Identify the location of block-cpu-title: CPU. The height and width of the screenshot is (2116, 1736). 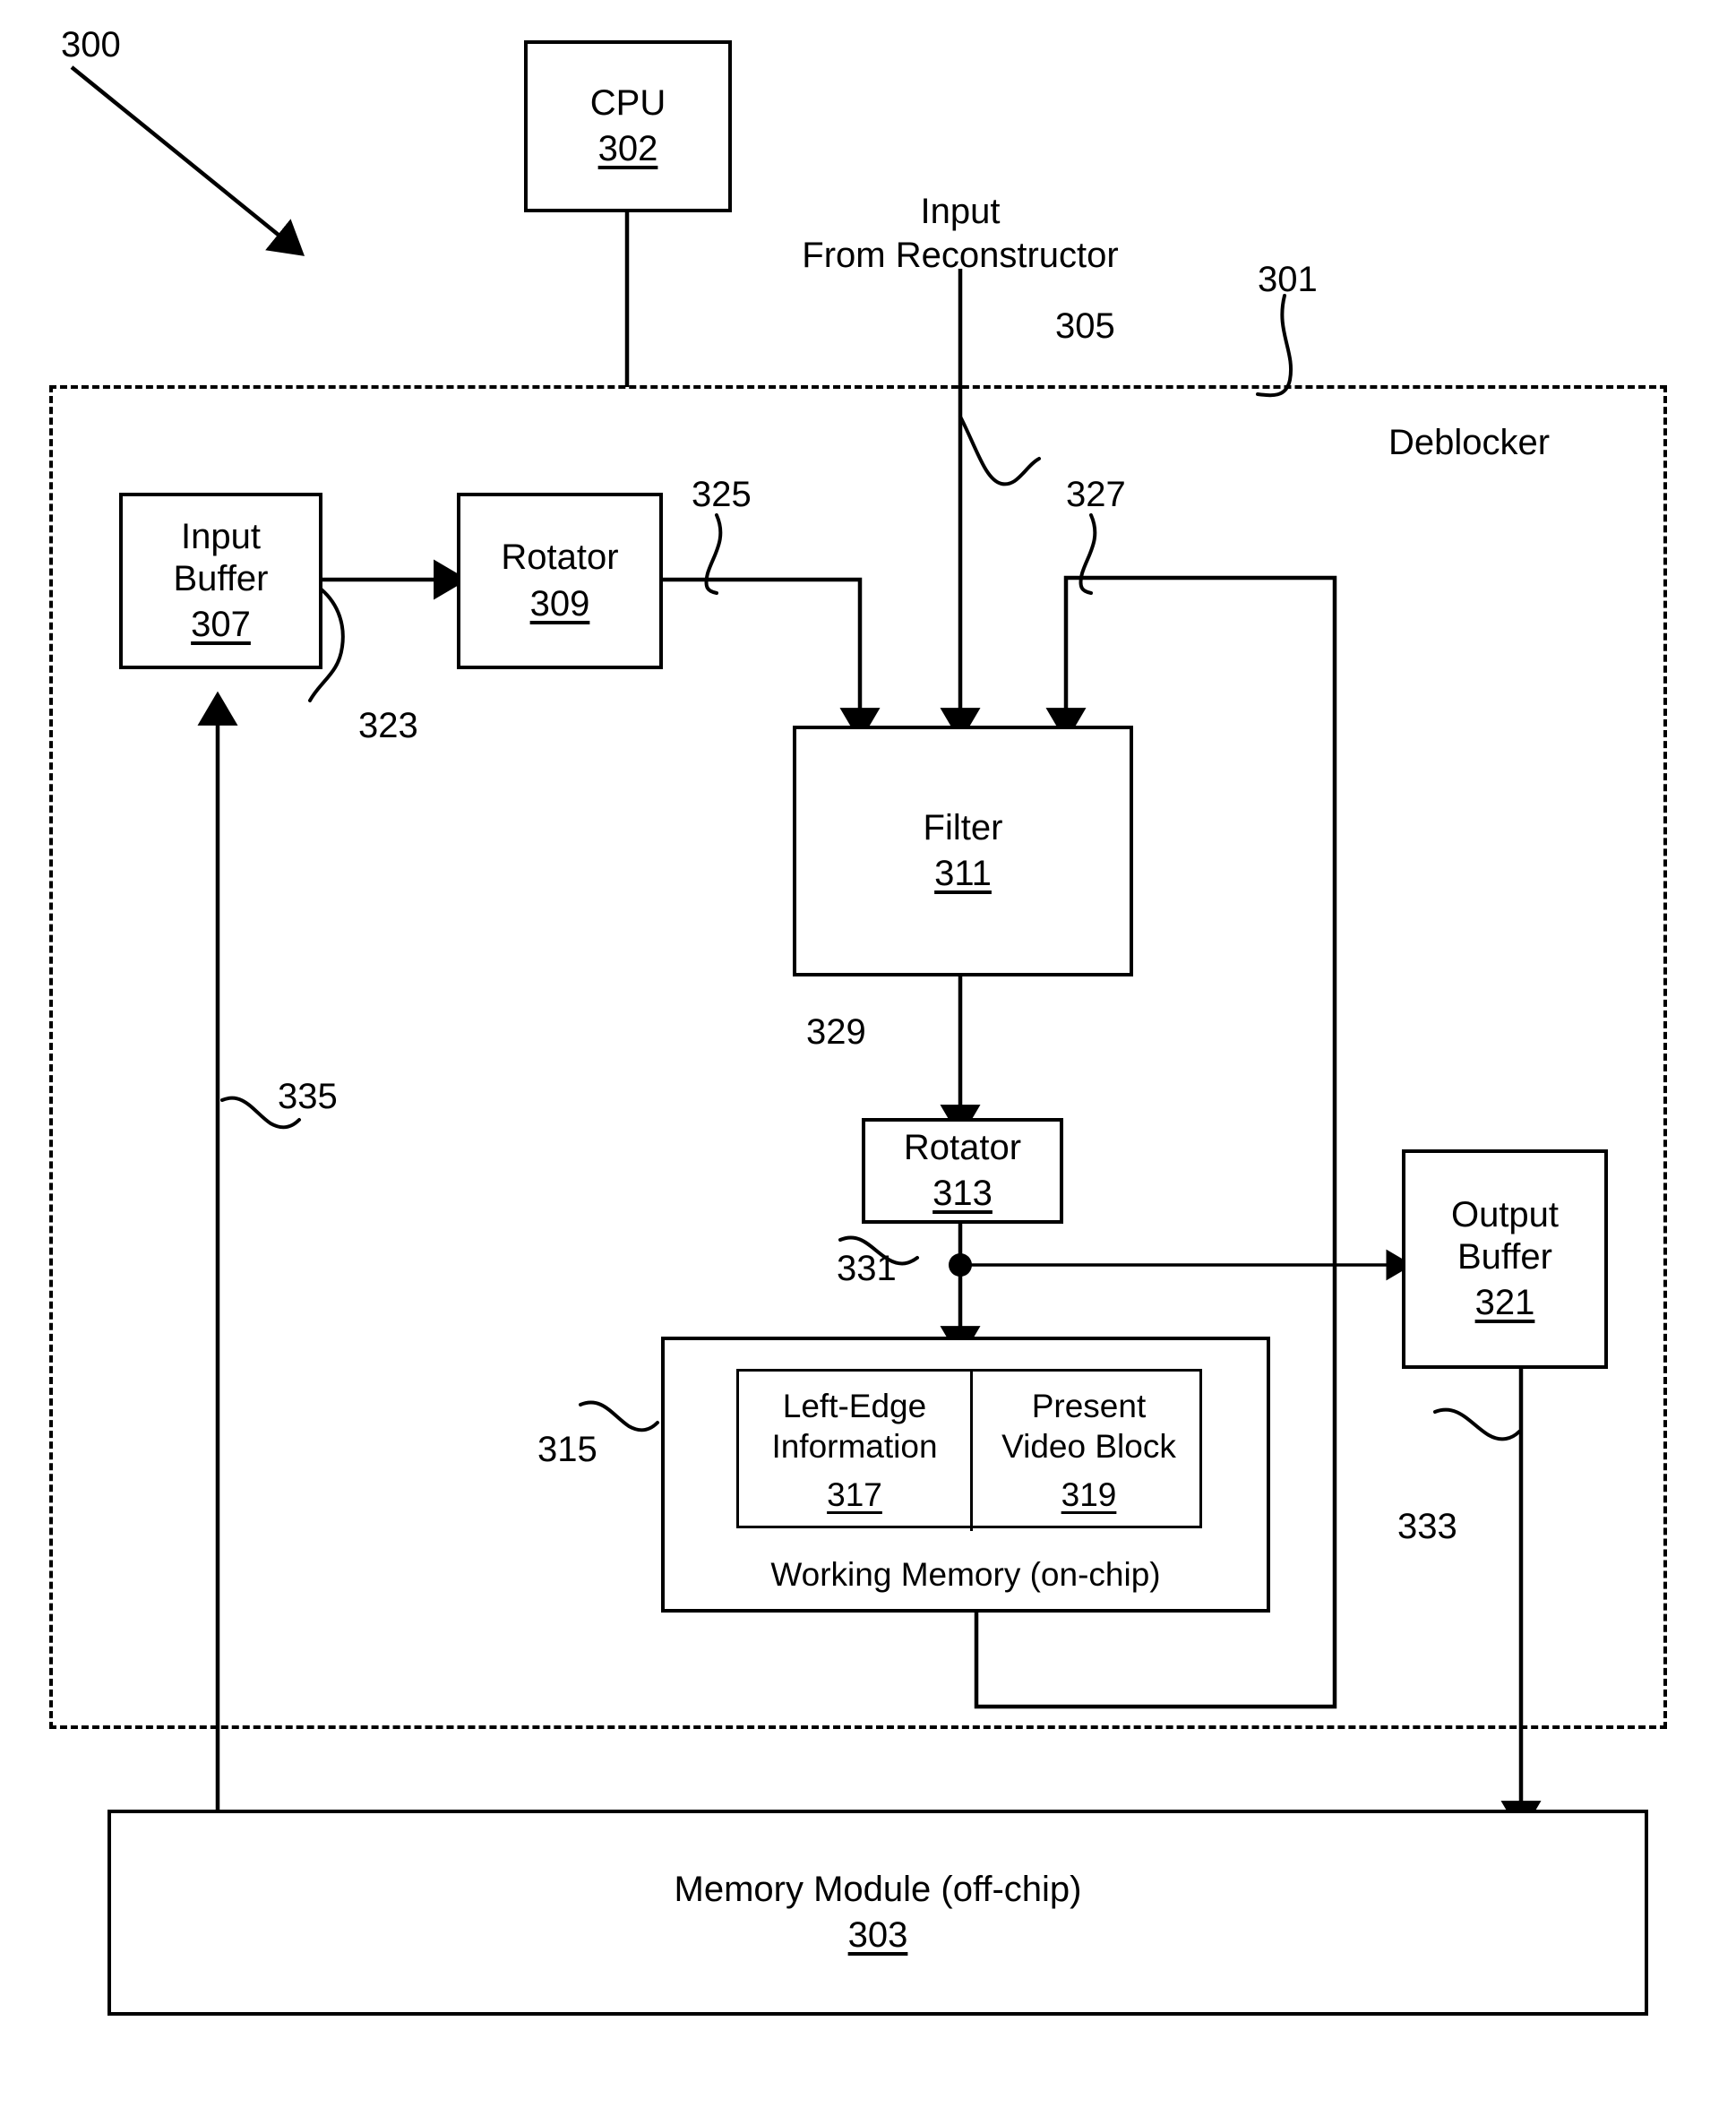
(628, 102).